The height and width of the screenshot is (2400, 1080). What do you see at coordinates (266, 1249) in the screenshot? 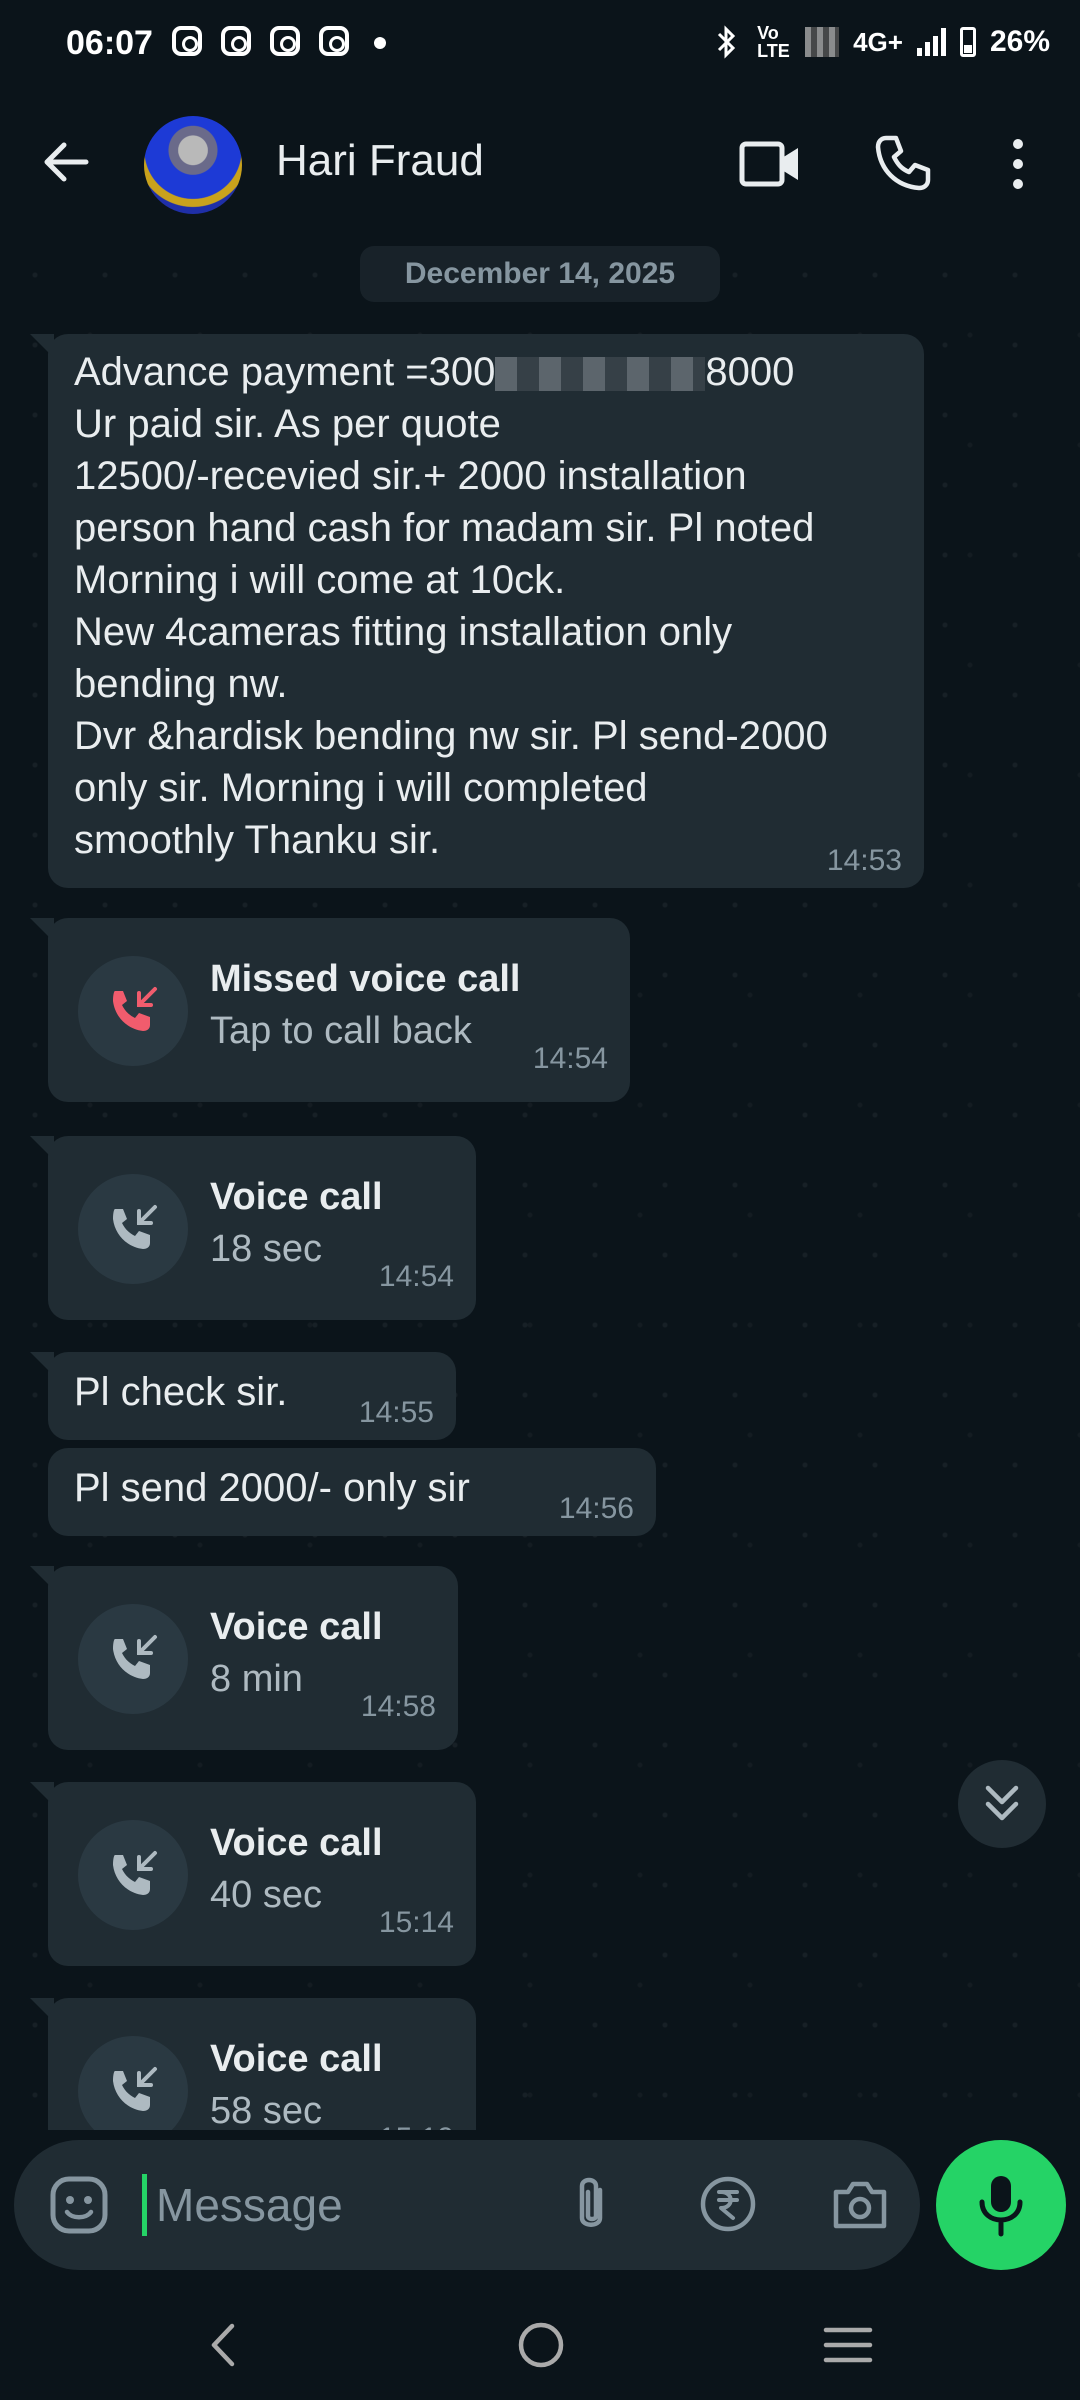
I see `call-subtitle: 18 sec` at bounding box center [266, 1249].